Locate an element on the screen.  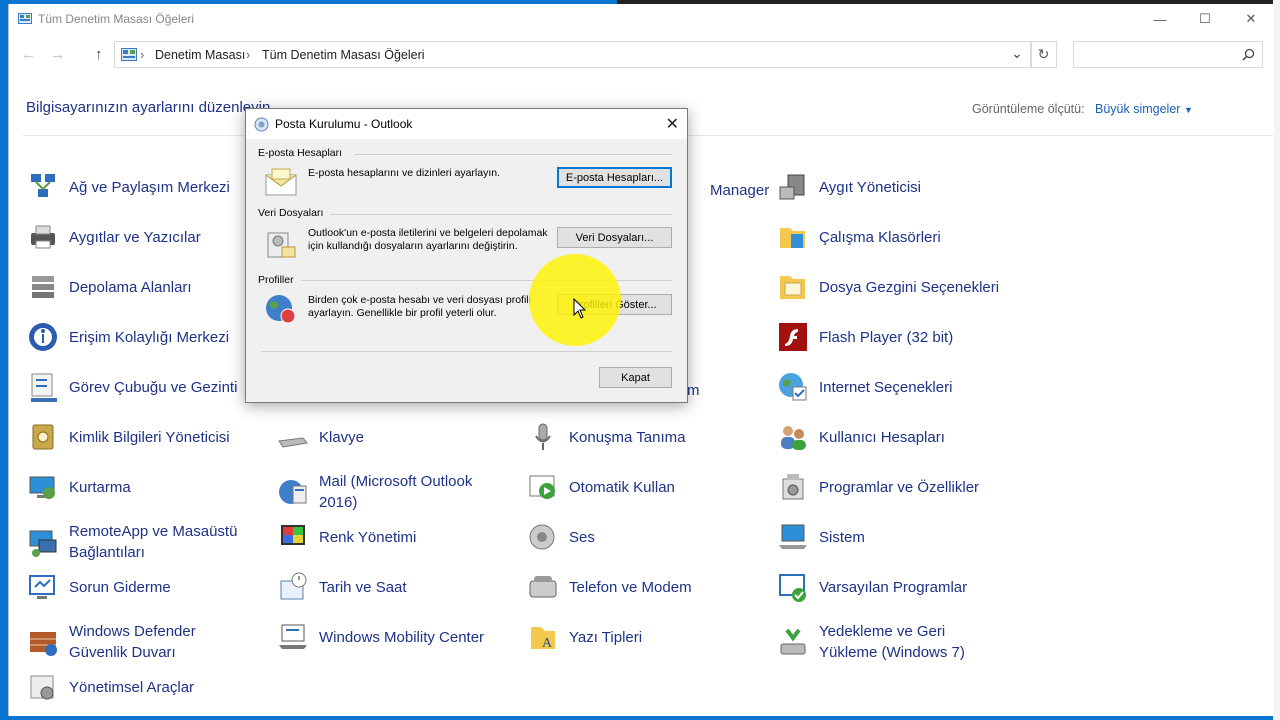
item-yazi-tipleri: A Yazı Tipleri is located at coordinates (584, 637).